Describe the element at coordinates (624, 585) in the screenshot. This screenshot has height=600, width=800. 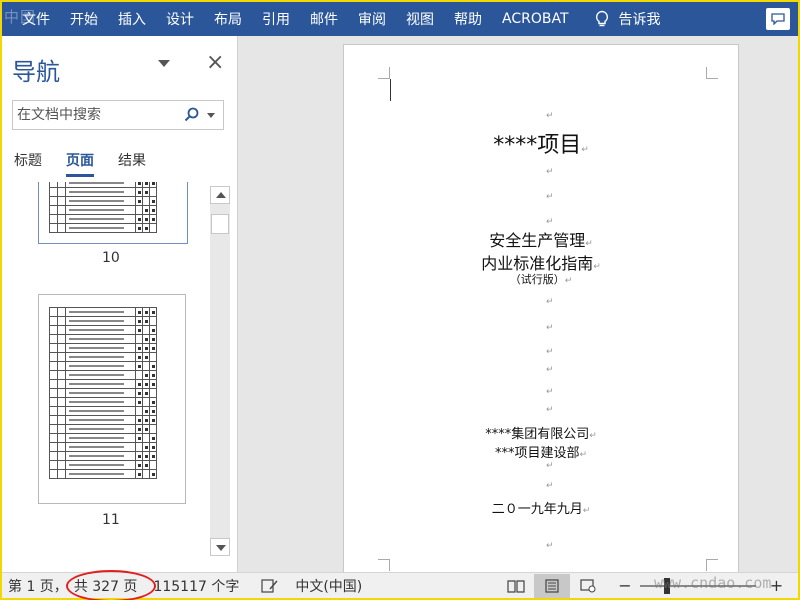
I see `zoom-out-button: −` at that location.